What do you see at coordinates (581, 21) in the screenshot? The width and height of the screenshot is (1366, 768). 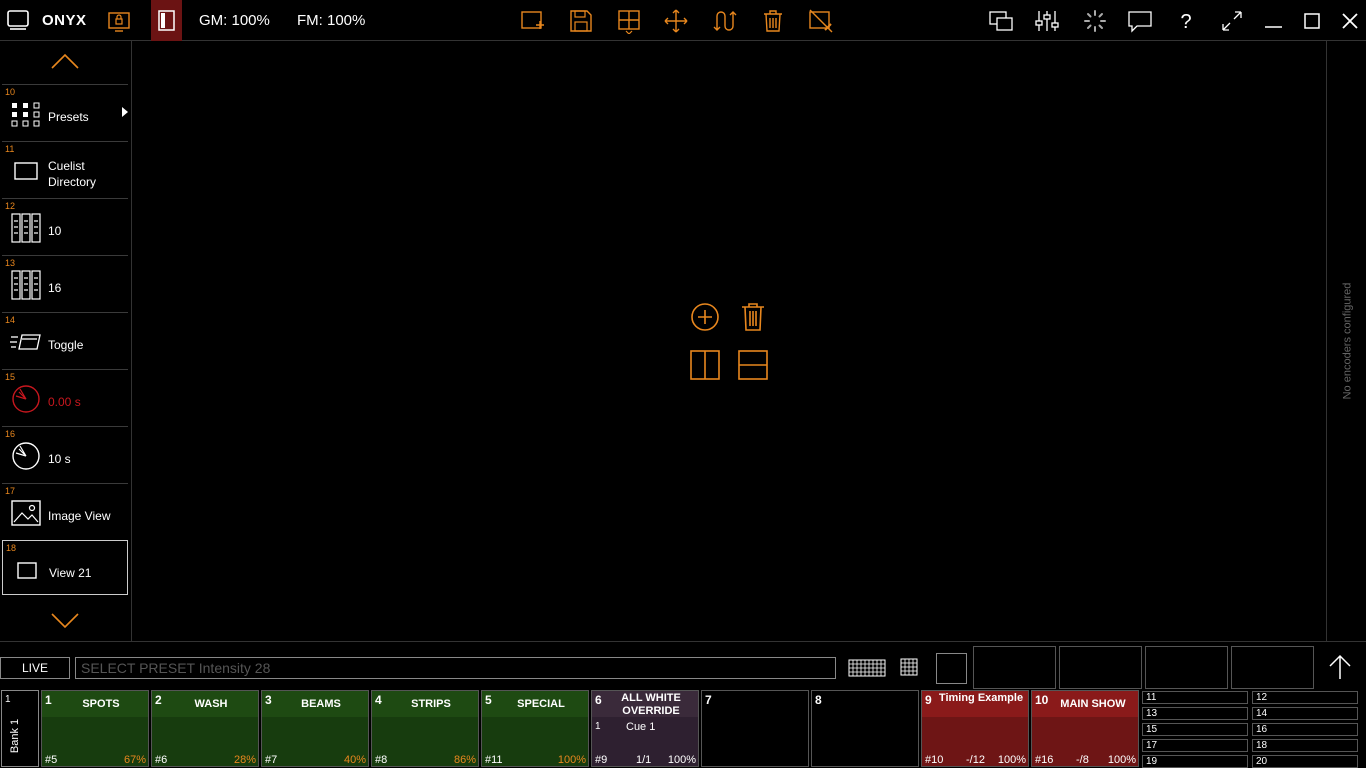 I see `save-icon` at bounding box center [581, 21].